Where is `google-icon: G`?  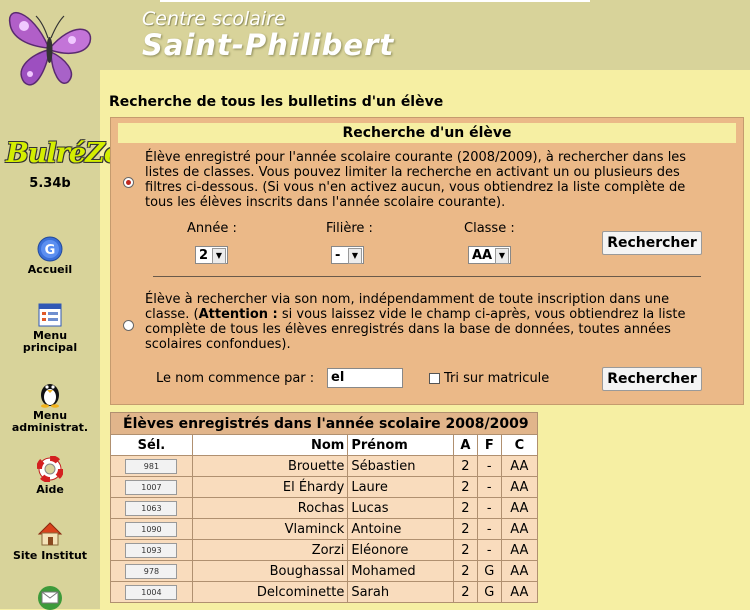
google-icon: G is located at coordinates (50, 249).